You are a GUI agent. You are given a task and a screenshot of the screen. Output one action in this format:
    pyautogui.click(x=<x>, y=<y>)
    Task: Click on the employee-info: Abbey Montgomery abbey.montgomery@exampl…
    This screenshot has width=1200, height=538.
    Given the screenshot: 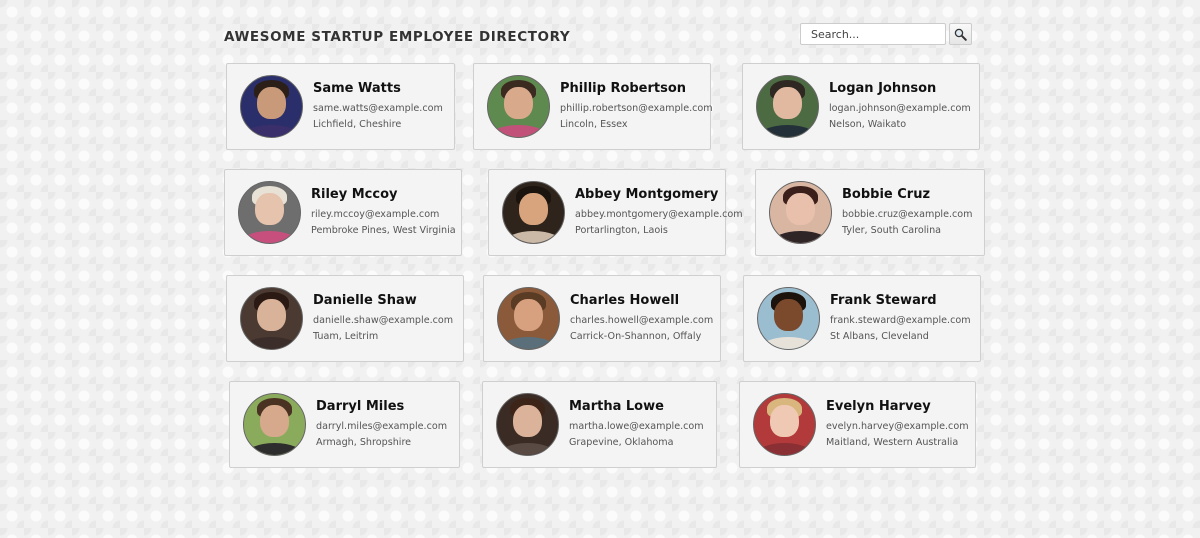 What is the action you would take?
    pyautogui.click(x=659, y=213)
    